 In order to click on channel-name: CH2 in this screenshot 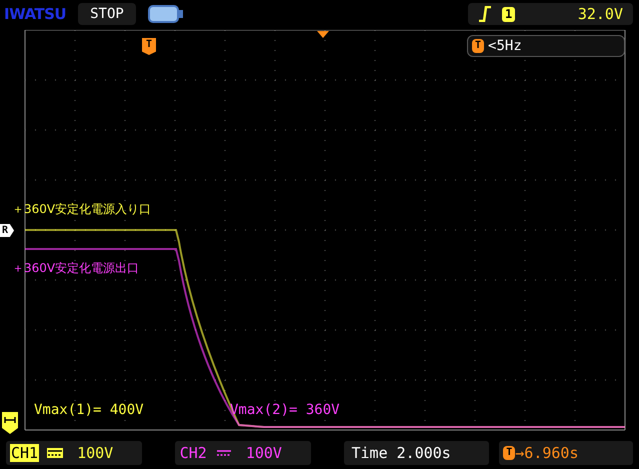, I will do `click(193, 453)`.